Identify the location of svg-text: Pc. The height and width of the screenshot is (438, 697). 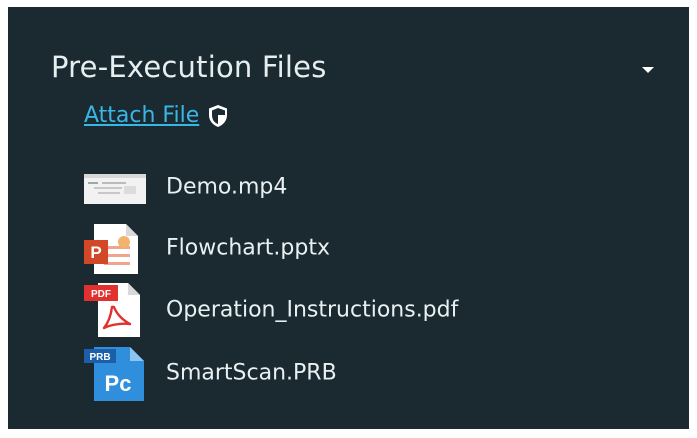
(118, 383).